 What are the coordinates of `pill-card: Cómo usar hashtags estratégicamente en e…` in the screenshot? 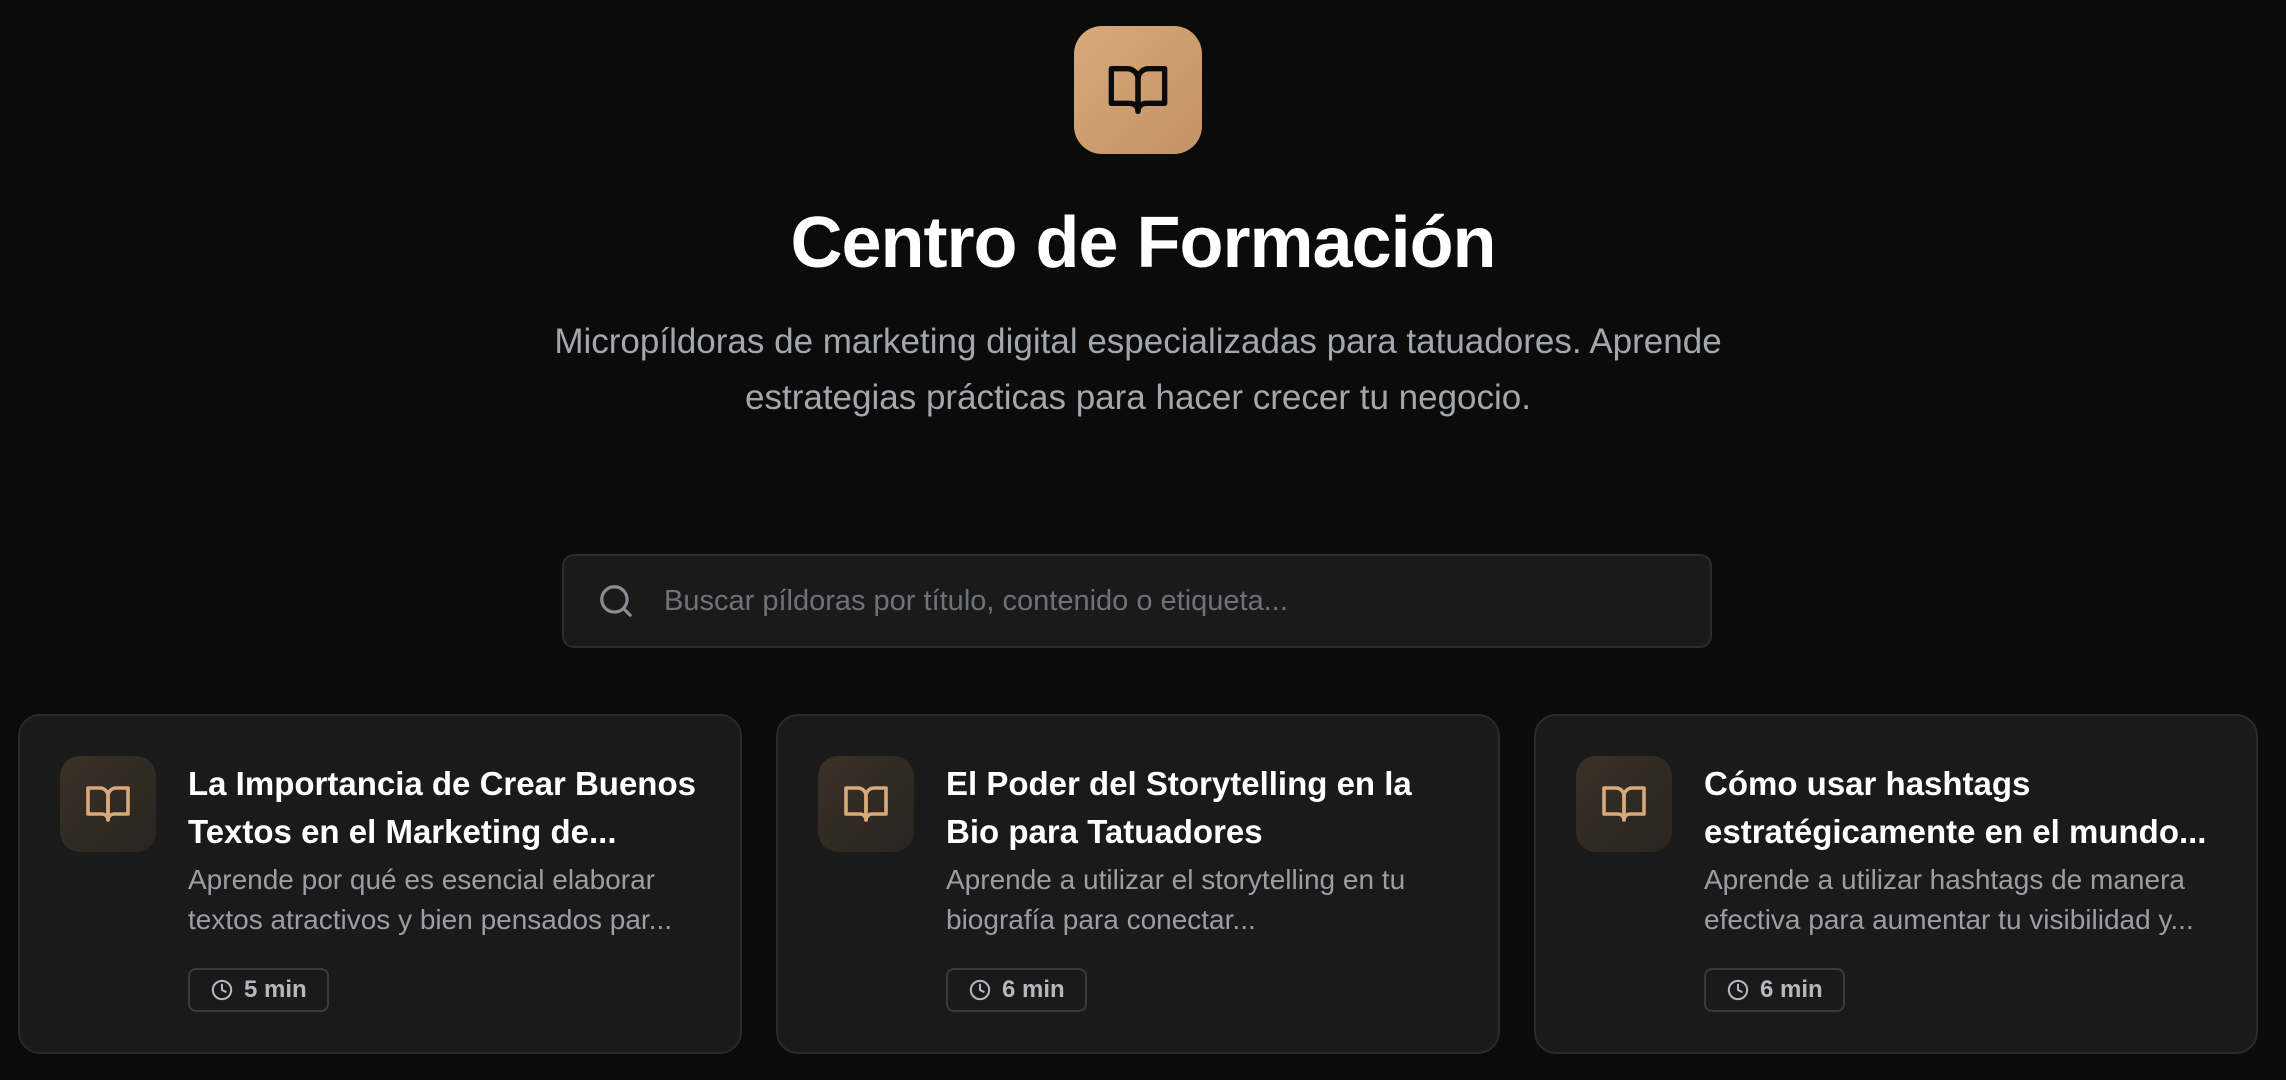 It's located at (1896, 884).